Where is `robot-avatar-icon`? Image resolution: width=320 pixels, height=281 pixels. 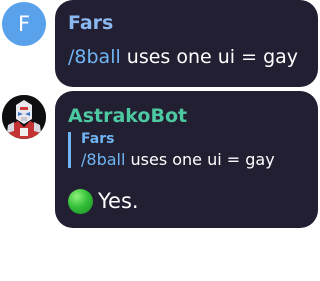
robot-avatar-icon is located at coordinates (24, 117).